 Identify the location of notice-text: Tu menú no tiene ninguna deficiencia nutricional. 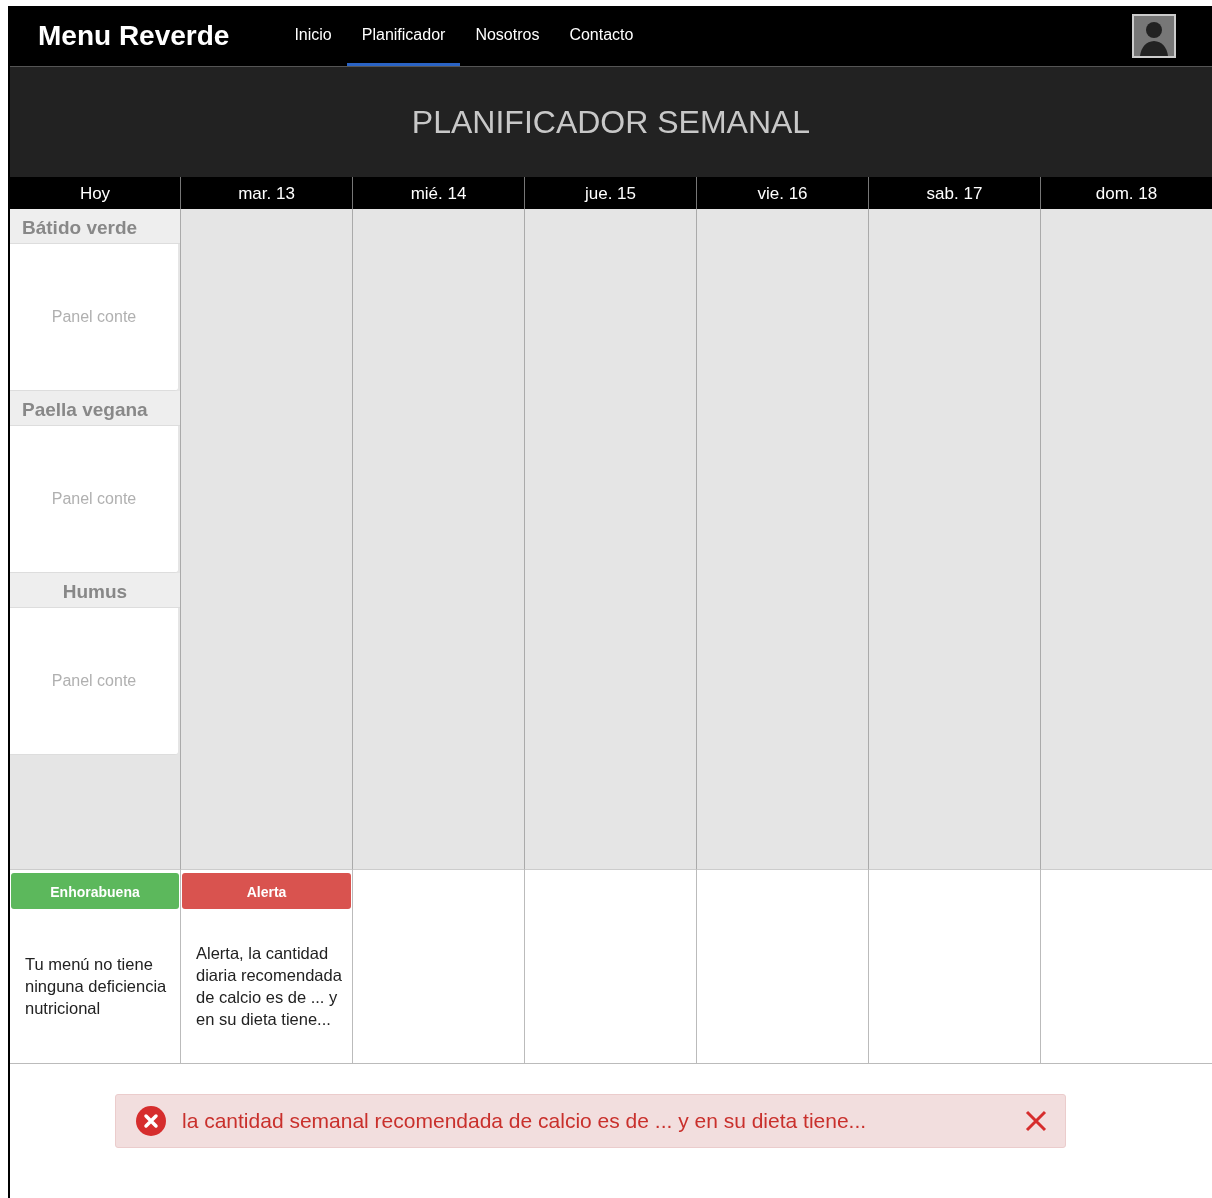
(96, 986).